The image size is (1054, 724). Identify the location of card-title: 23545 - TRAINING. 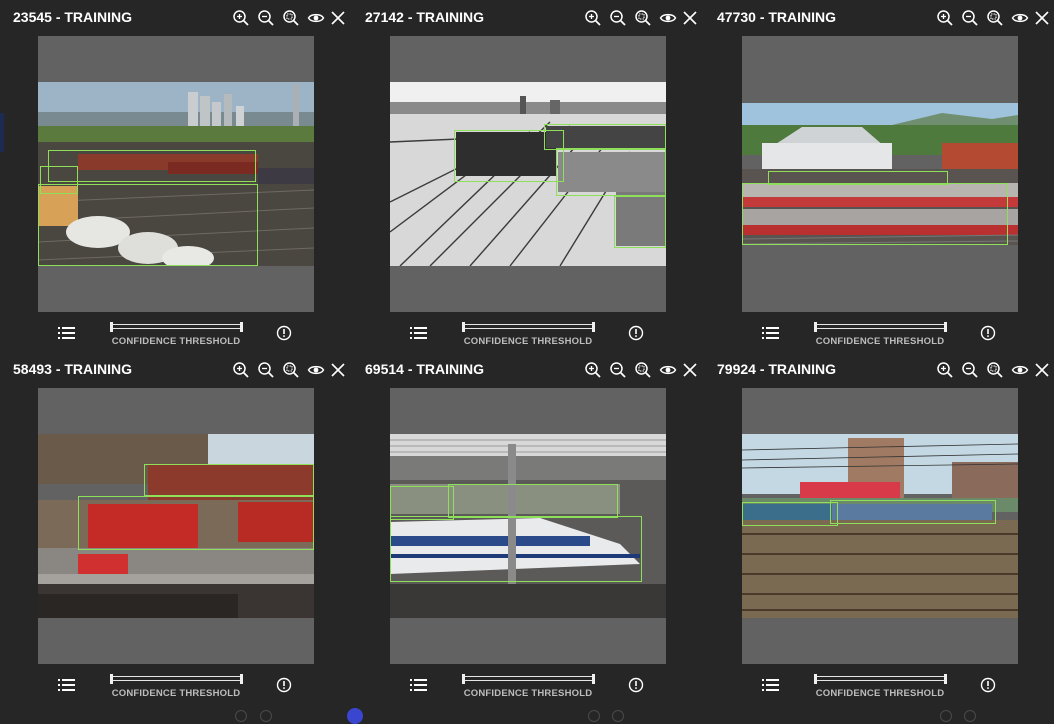
(73, 17).